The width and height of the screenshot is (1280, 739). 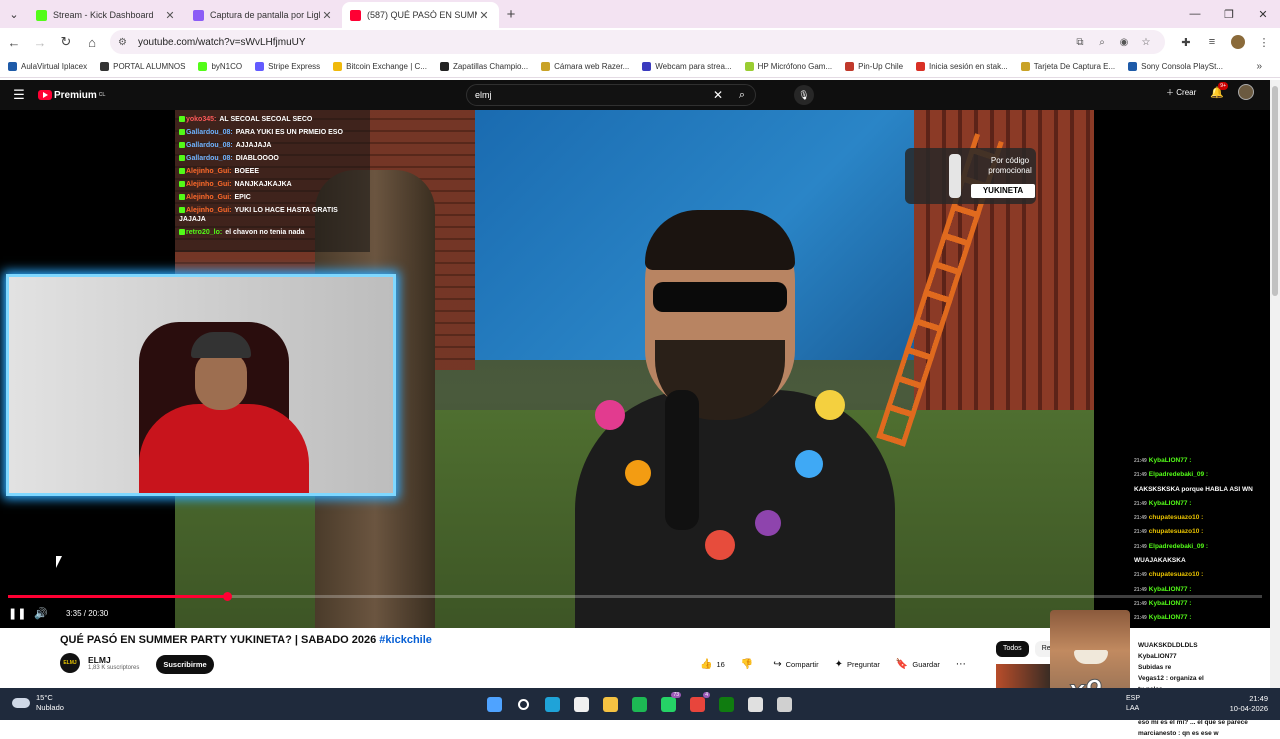 I want to click on input-language: ESP LAA, so click(x=1133, y=704).